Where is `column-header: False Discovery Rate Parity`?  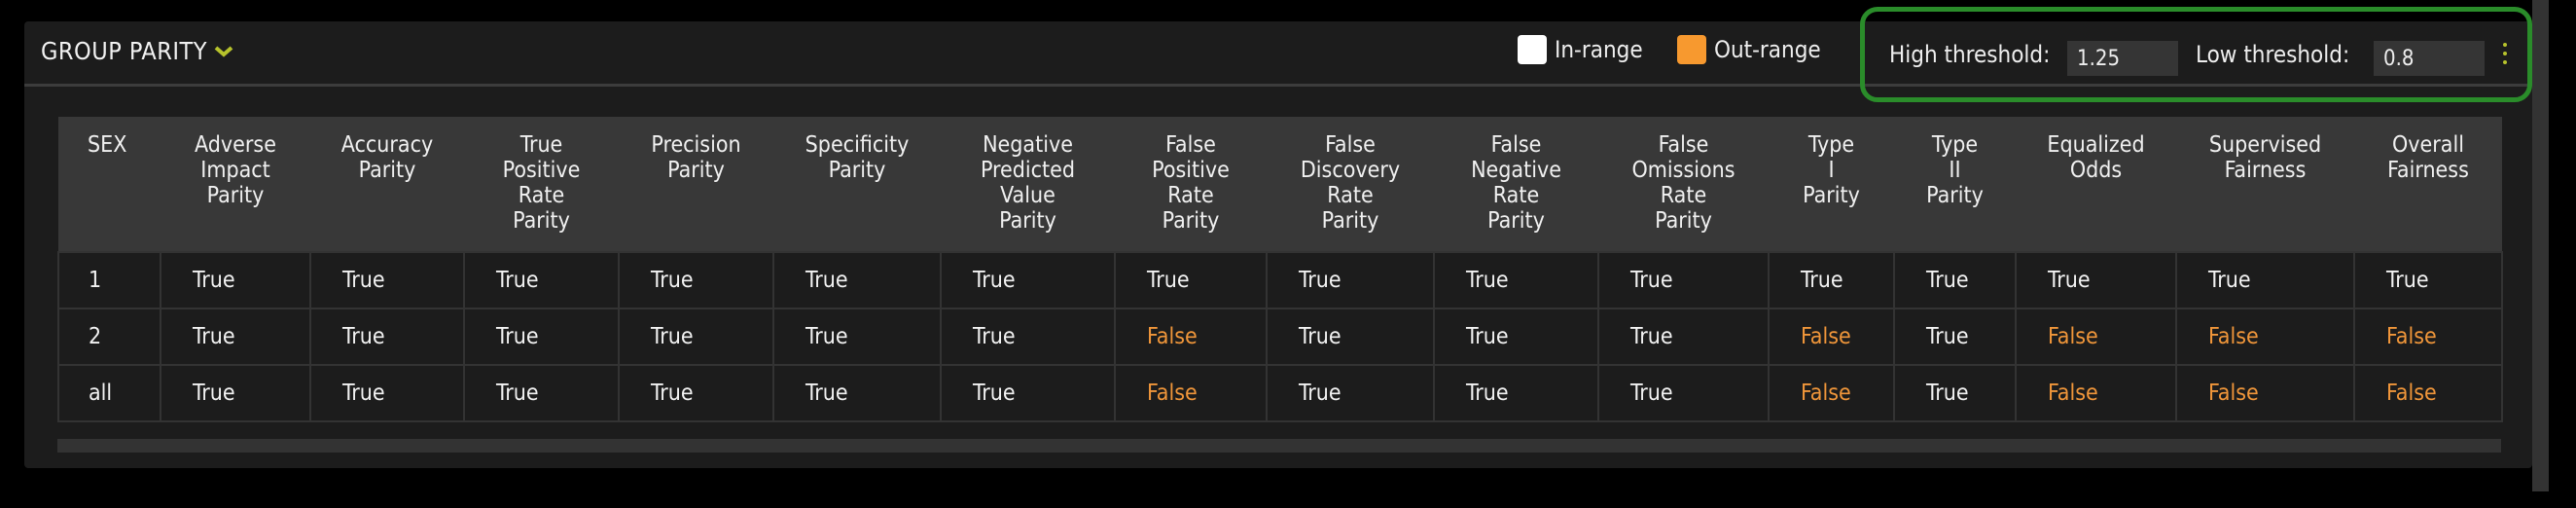 column-header: False Discovery Rate Parity is located at coordinates (1350, 184).